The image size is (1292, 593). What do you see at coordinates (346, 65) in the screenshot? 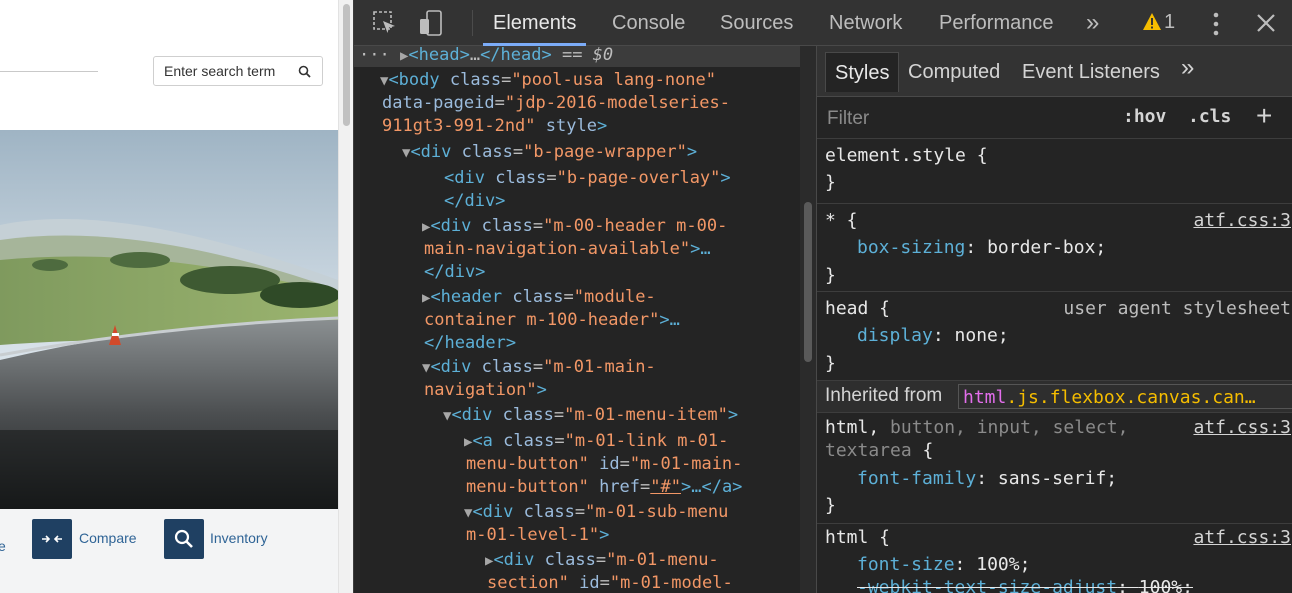
I see `page-scrollbar-thumb` at bounding box center [346, 65].